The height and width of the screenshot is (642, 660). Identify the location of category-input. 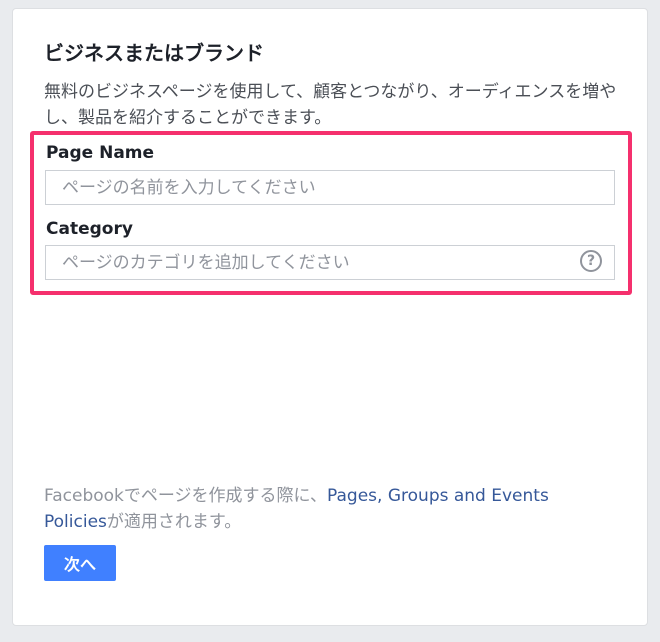
(330, 262).